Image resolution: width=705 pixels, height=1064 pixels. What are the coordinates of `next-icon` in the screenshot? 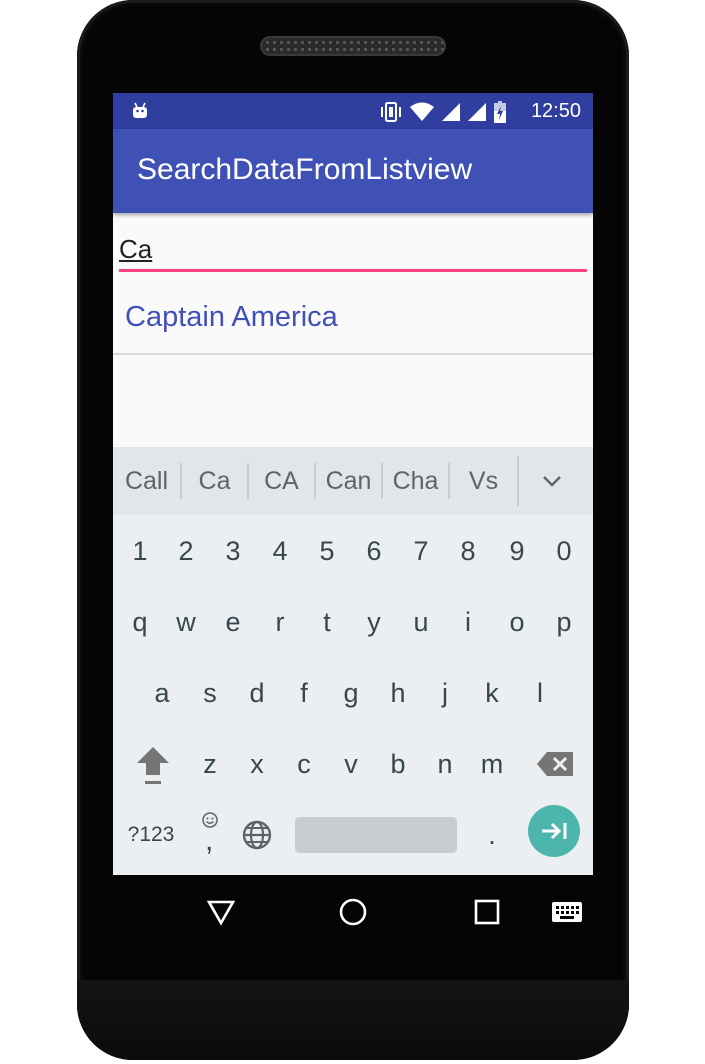 It's located at (554, 831).